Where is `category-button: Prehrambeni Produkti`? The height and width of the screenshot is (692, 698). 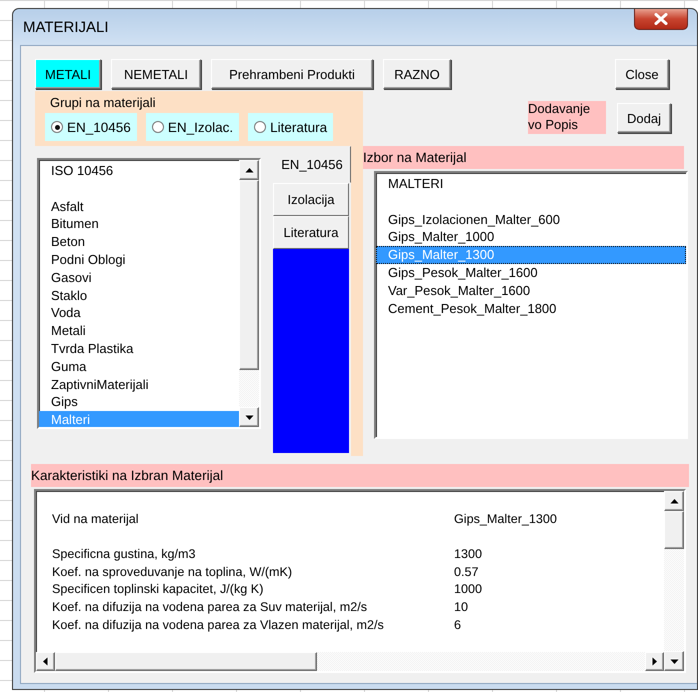
category-button: Prehrambeni Produkti is located at coordinates (292, 74).